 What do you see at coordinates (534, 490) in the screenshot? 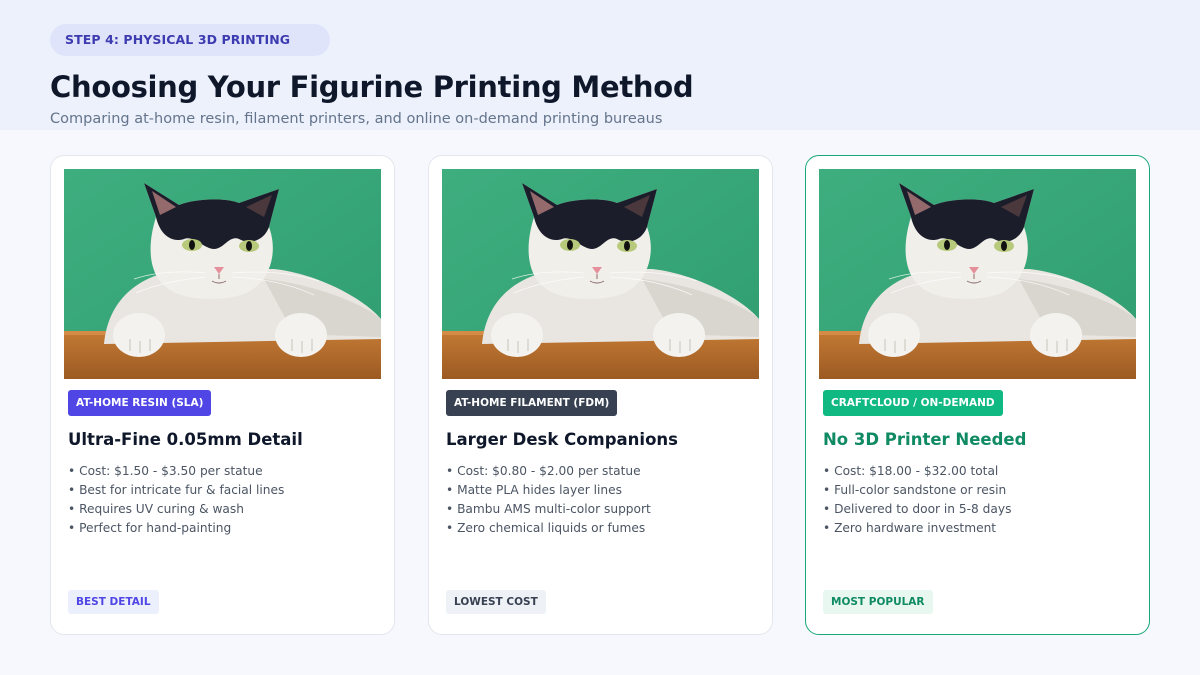
I see `feature-item: • Matte PLA hides layer lines` at bounding box center [534, 490].